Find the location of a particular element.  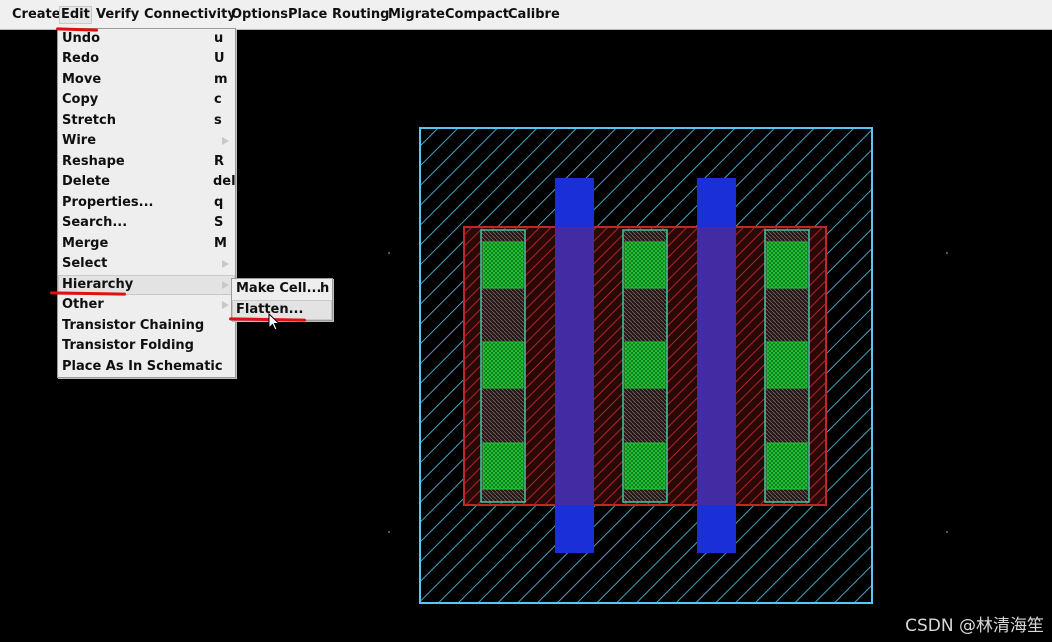

menu-migrate: Migrate is located at coordinates (416, 15).